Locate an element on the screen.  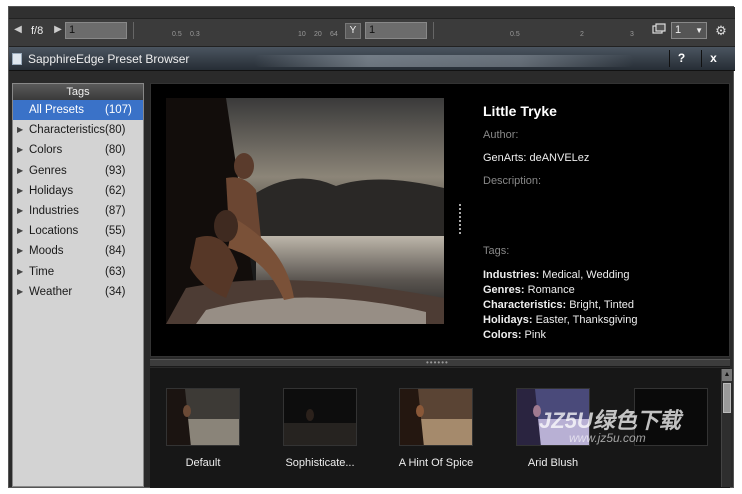
sidebar-item-count: (87) is located at coordinates (115, 210).